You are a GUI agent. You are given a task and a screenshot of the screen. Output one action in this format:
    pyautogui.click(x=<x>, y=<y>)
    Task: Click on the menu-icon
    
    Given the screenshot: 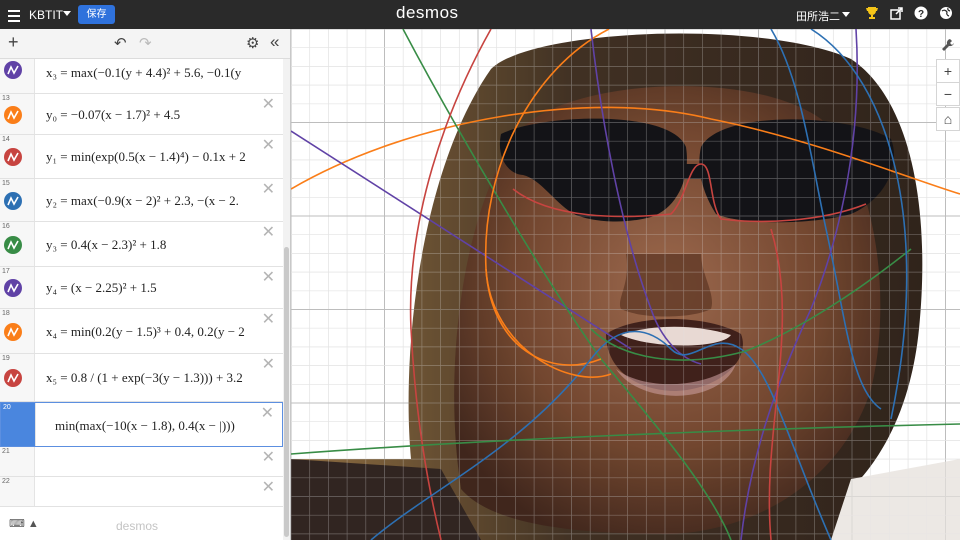 What is the action you would take?
    pyautogui.click(x=14, y=14)
    